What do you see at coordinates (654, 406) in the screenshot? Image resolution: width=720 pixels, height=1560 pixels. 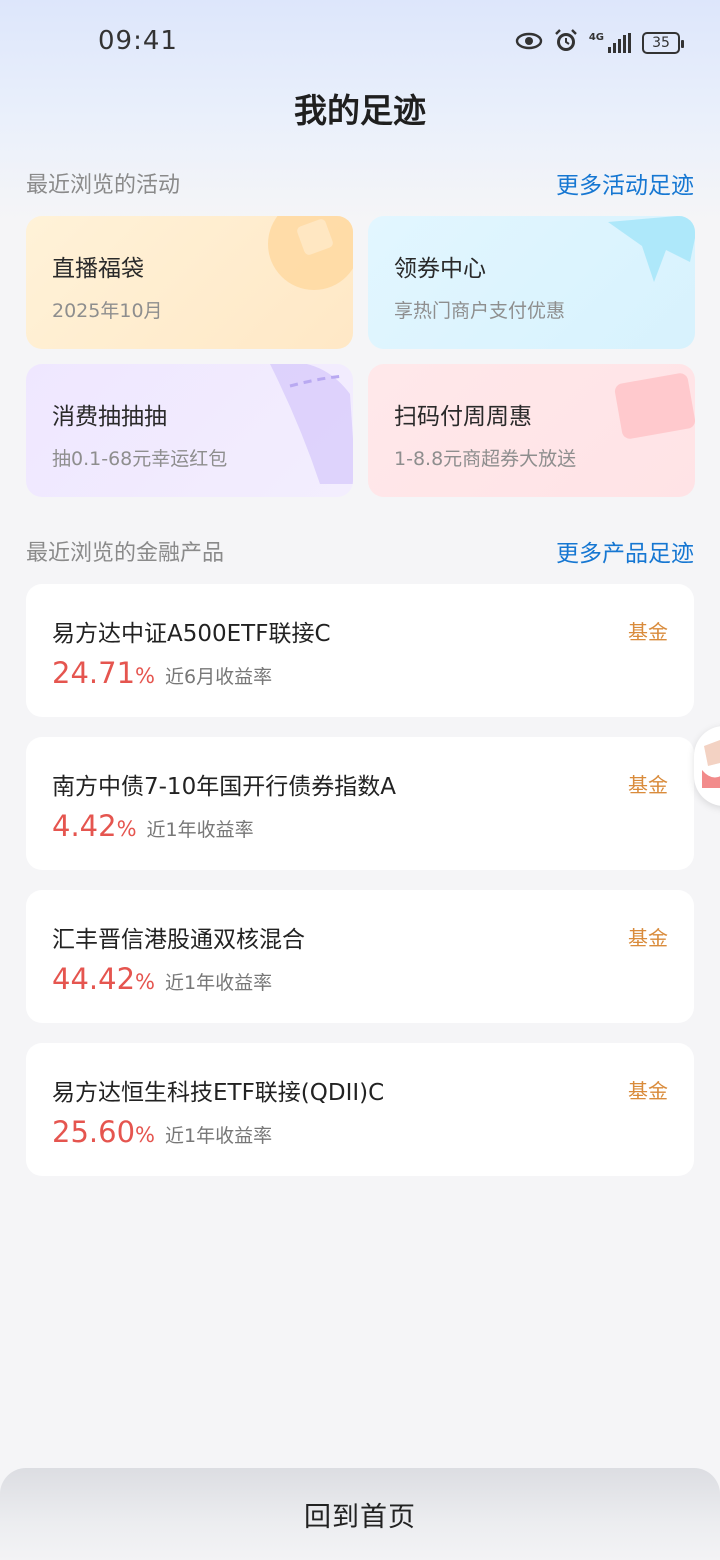 I see `shopping-bag-icon` at bounding box center [654, 406].